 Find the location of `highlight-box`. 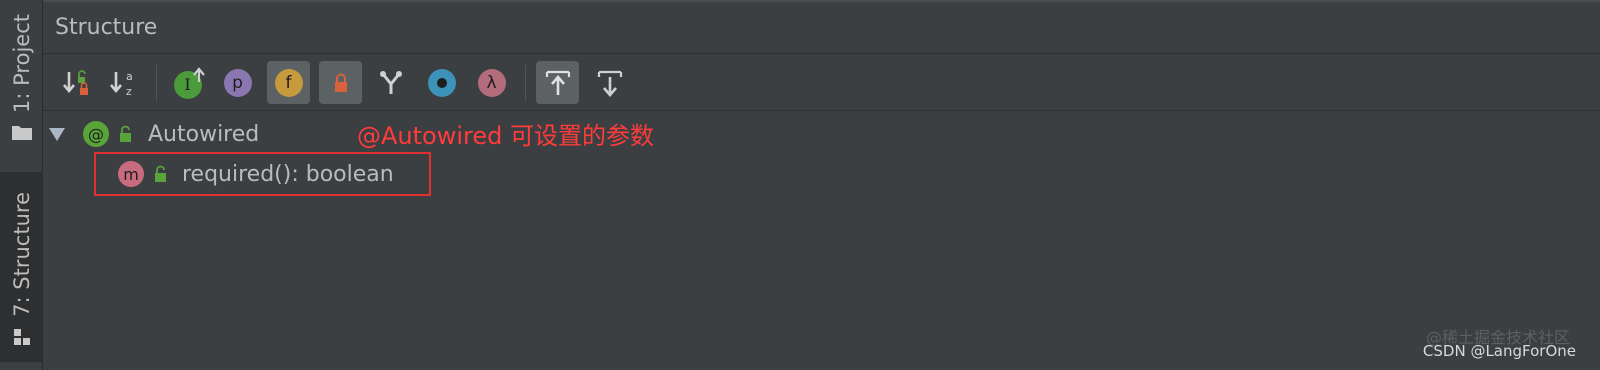

highlight-box is located at coordinates (262, 174).